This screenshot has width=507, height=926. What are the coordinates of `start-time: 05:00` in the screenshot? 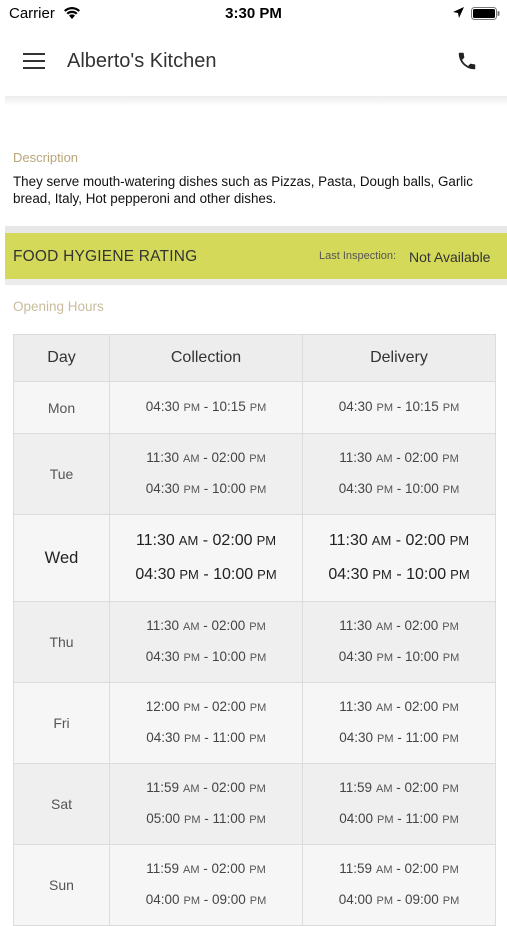 It's located at (163, 818).